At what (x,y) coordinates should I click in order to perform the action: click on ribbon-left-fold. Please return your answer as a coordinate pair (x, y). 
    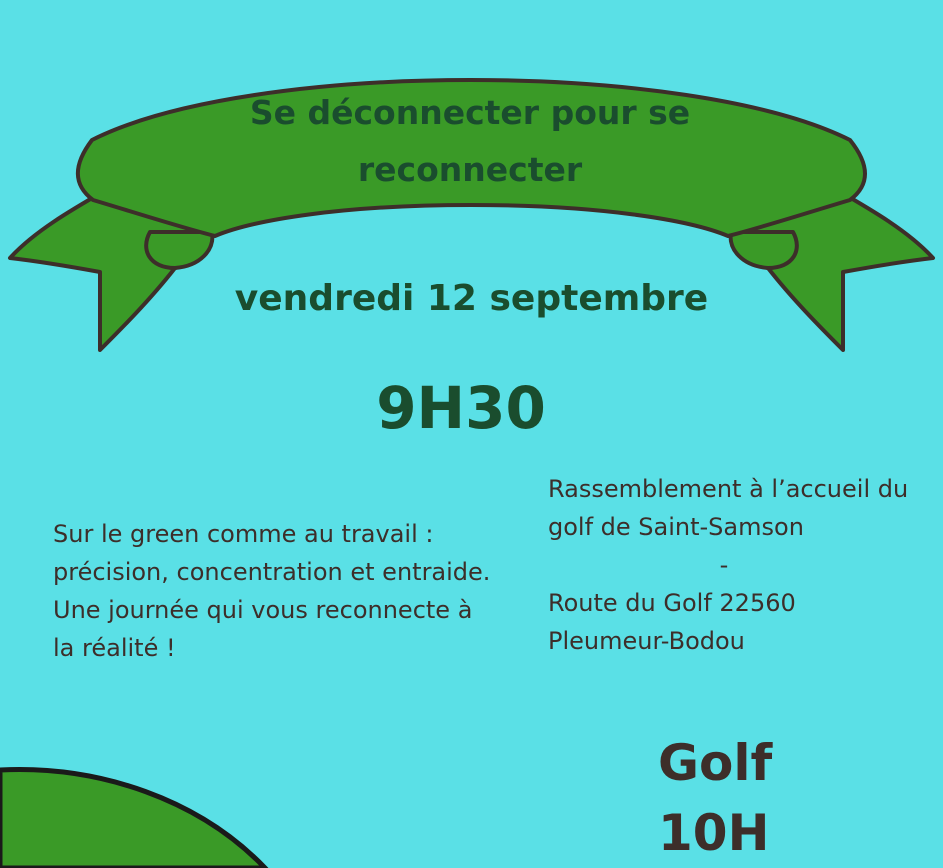
    Looking at the image, I should click on (179, 250).